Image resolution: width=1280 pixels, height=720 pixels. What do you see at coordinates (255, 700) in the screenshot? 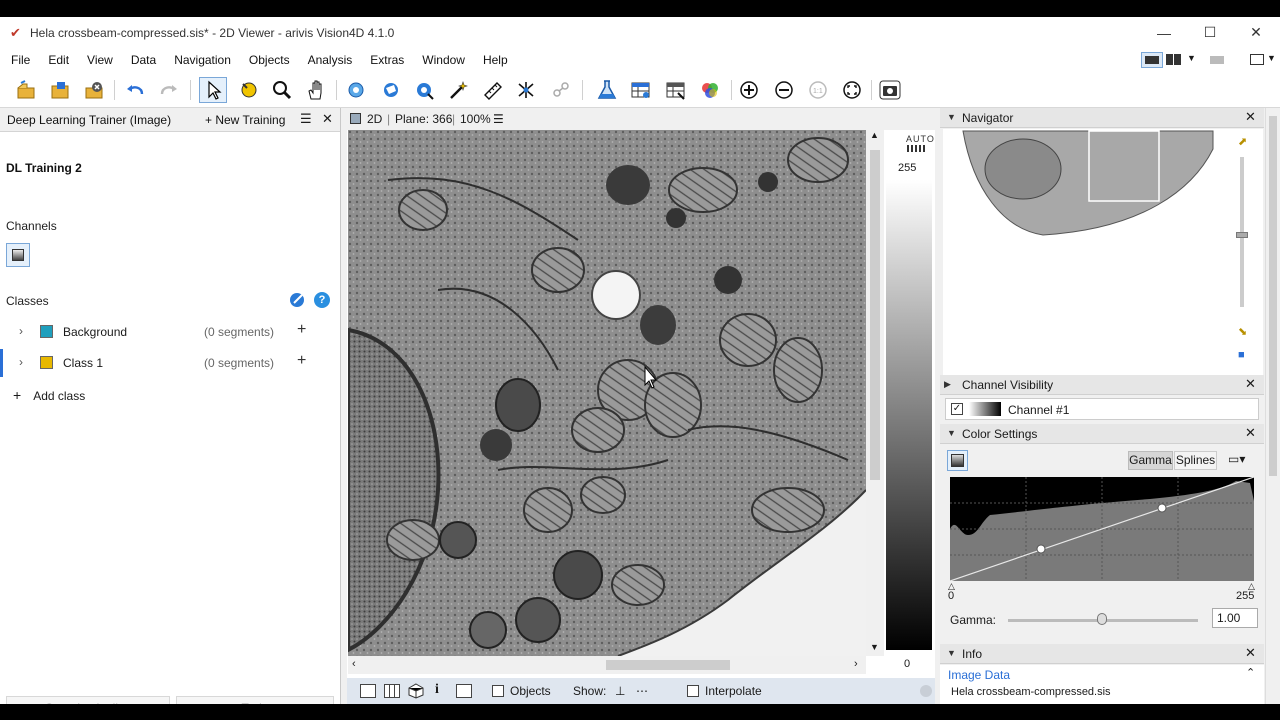
I see `train-button: Train` at bounding box center [255, 700].